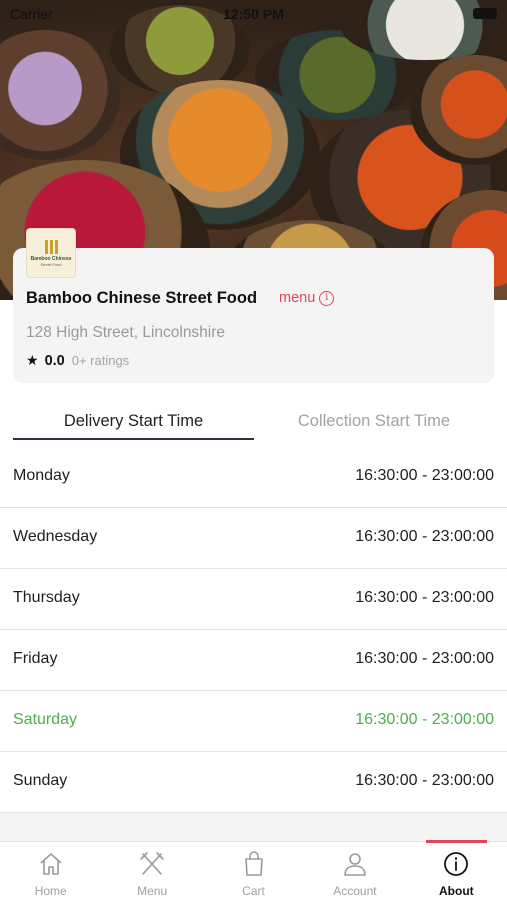 The width and height of the screenshot is (507, 900). I want to click on list-item: Friday 16:30:00 - 23:00:00, so click(253, 660).